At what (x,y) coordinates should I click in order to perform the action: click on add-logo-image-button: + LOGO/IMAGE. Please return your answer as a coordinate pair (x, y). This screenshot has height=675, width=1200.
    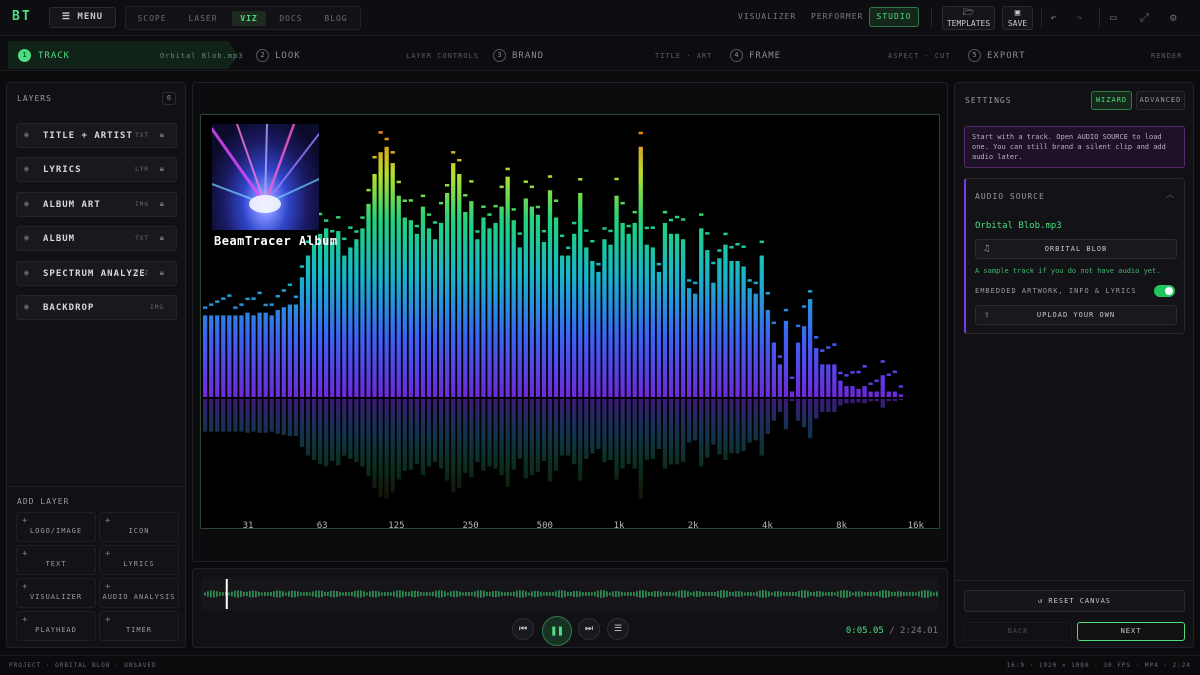
    Looking at the image, I should click on (56, 527).